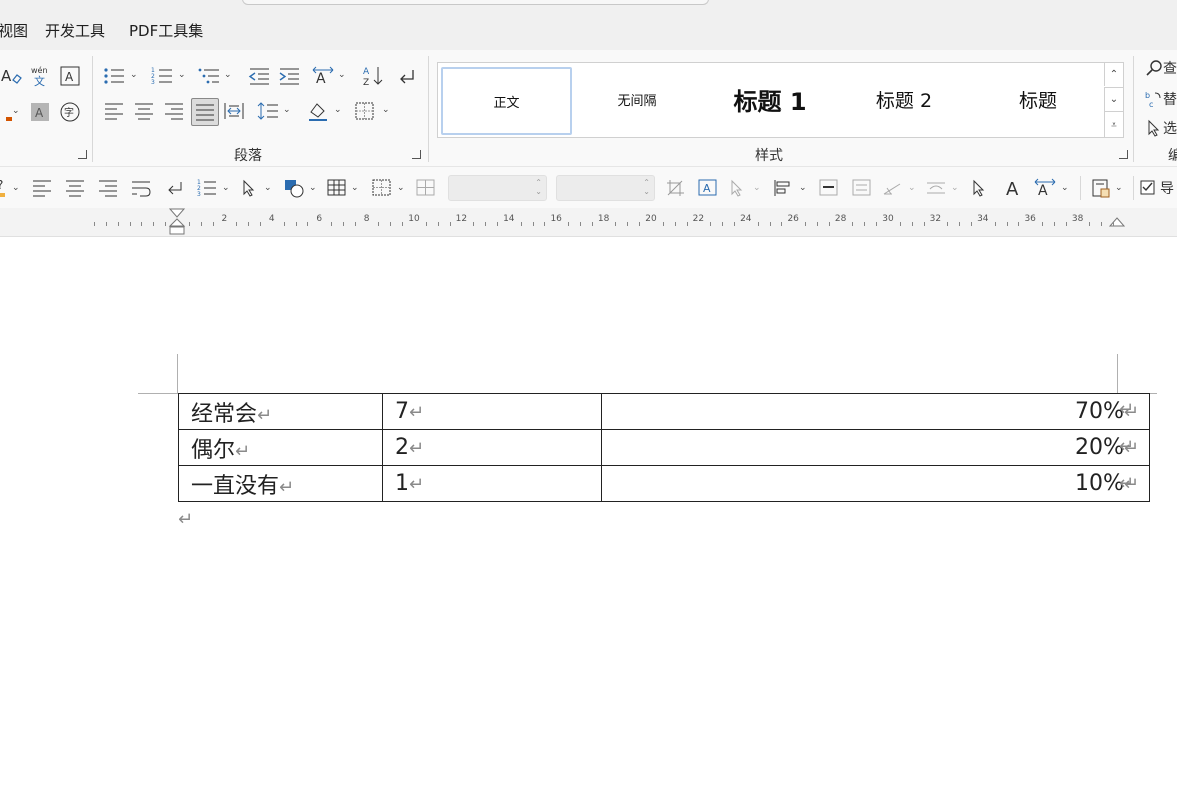  Describe the element at coordinates (862, 188) in the screenshot. I see `send-backward-icon` at that location.